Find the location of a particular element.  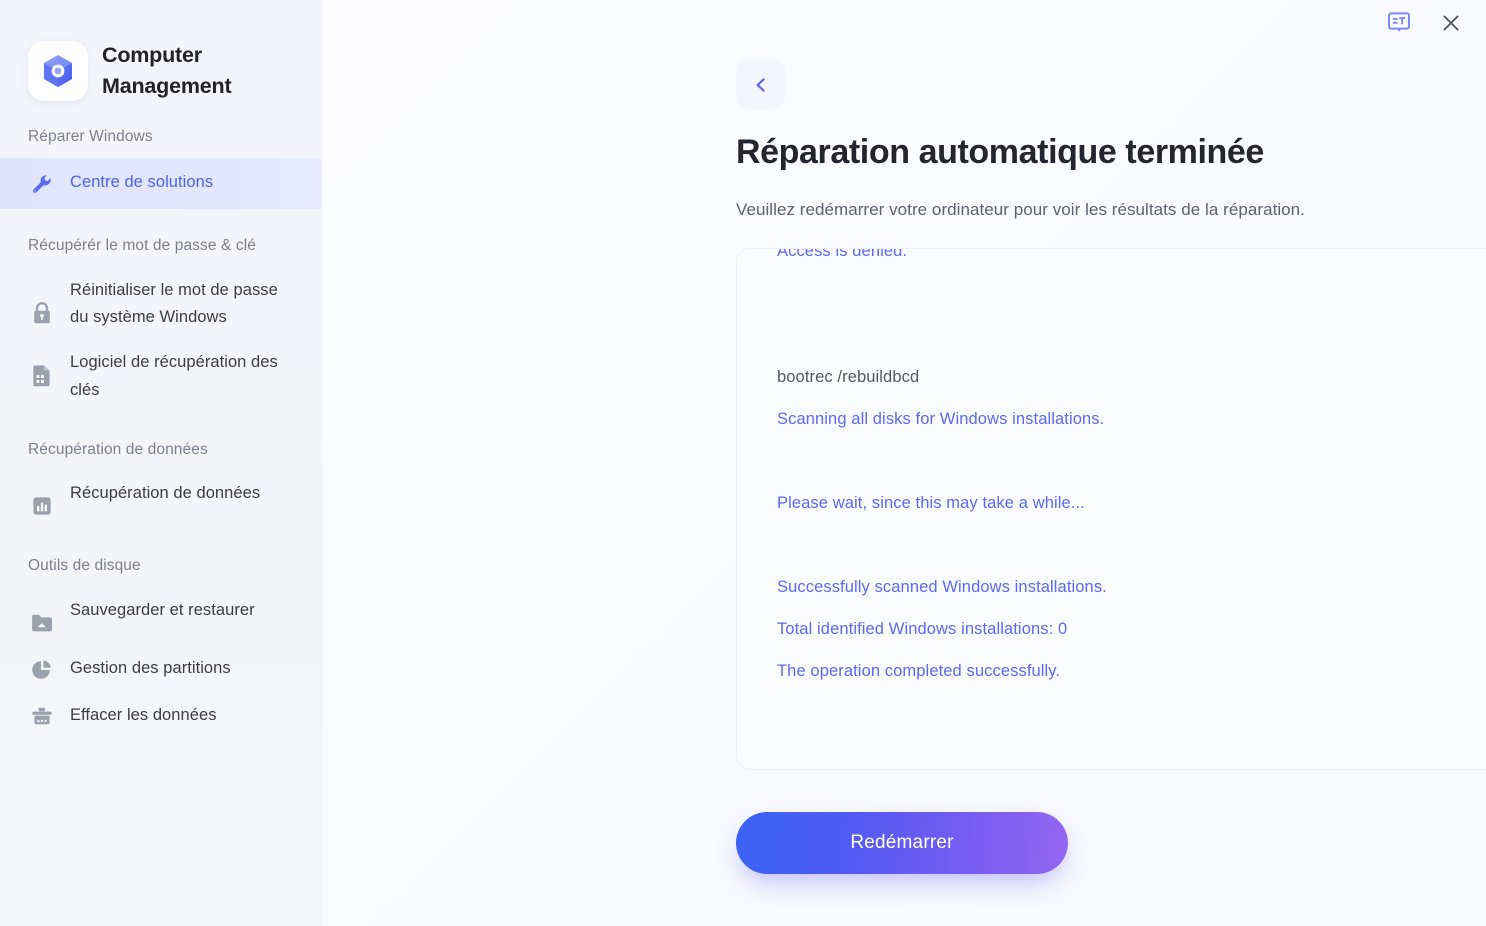

sidebar-item-label: Centre de solutions is located at coordinates (142, 182).